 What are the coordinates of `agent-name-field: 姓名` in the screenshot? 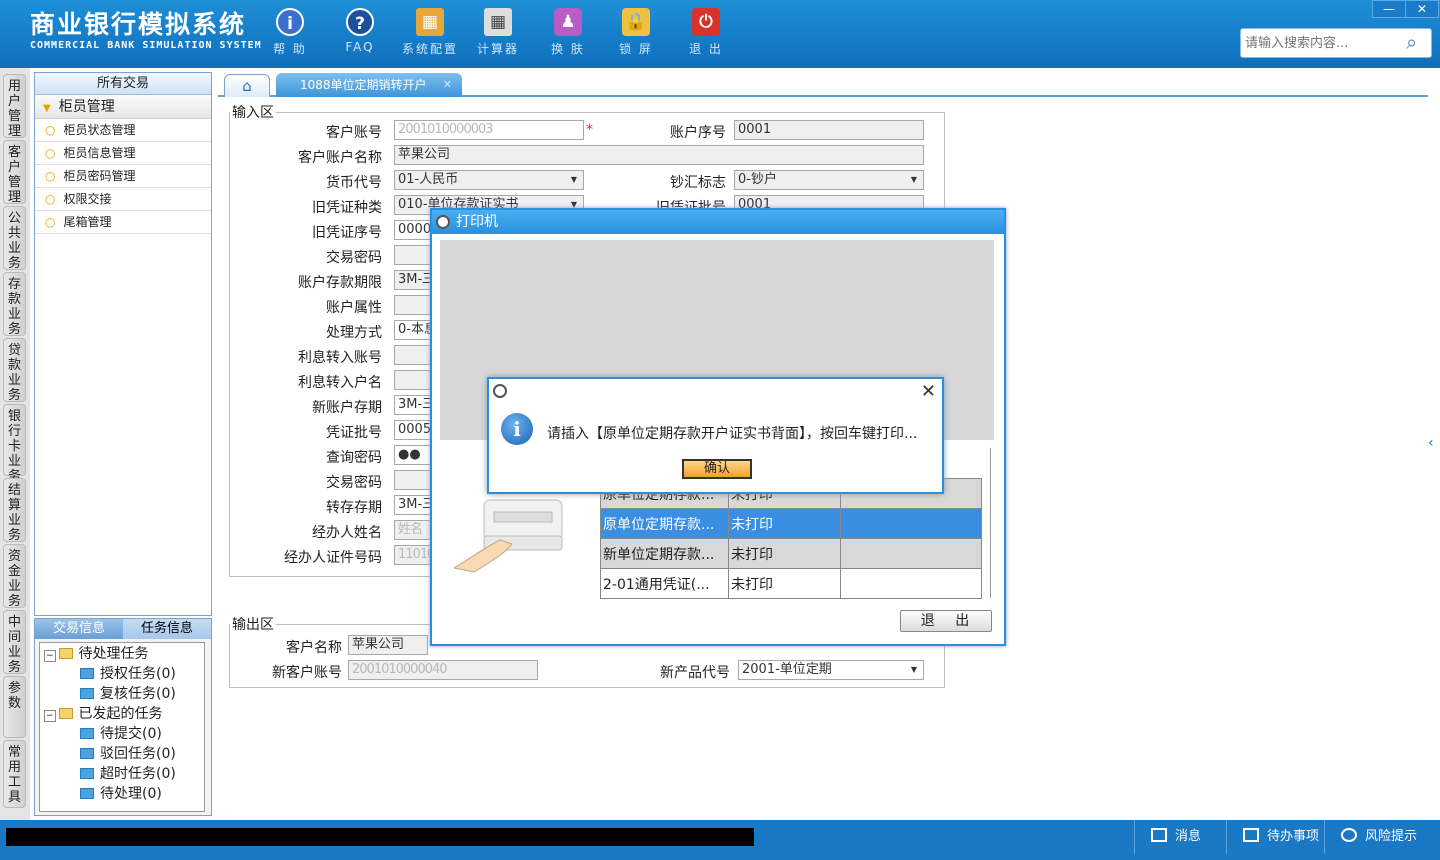 It's located at (414, 530).